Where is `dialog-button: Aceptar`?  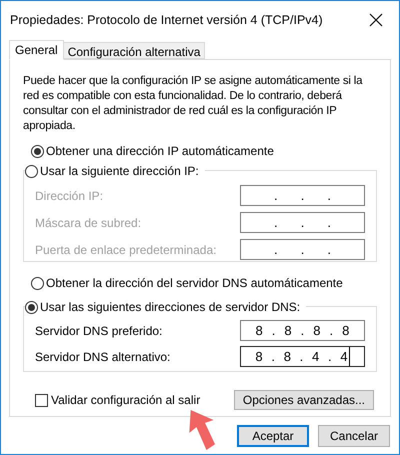 dialog-button: Aceptar is located at coordinates (273, 436).